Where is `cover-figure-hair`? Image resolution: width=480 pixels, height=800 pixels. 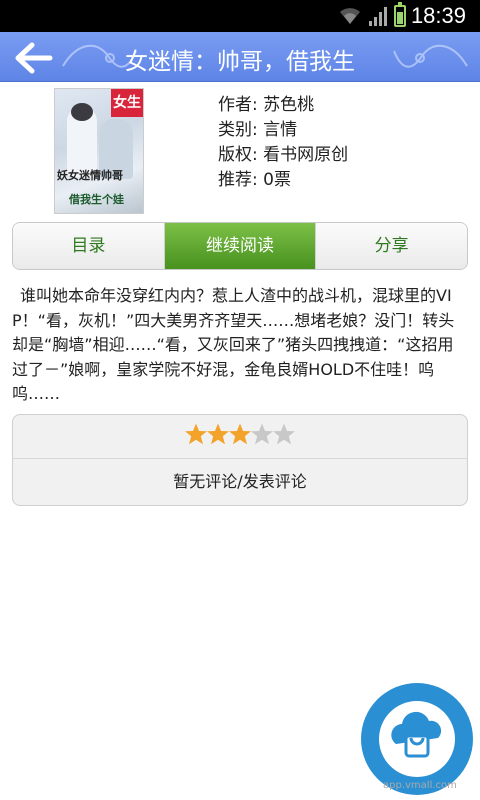
cover-figure-hair is located at coordinates (82, 112).